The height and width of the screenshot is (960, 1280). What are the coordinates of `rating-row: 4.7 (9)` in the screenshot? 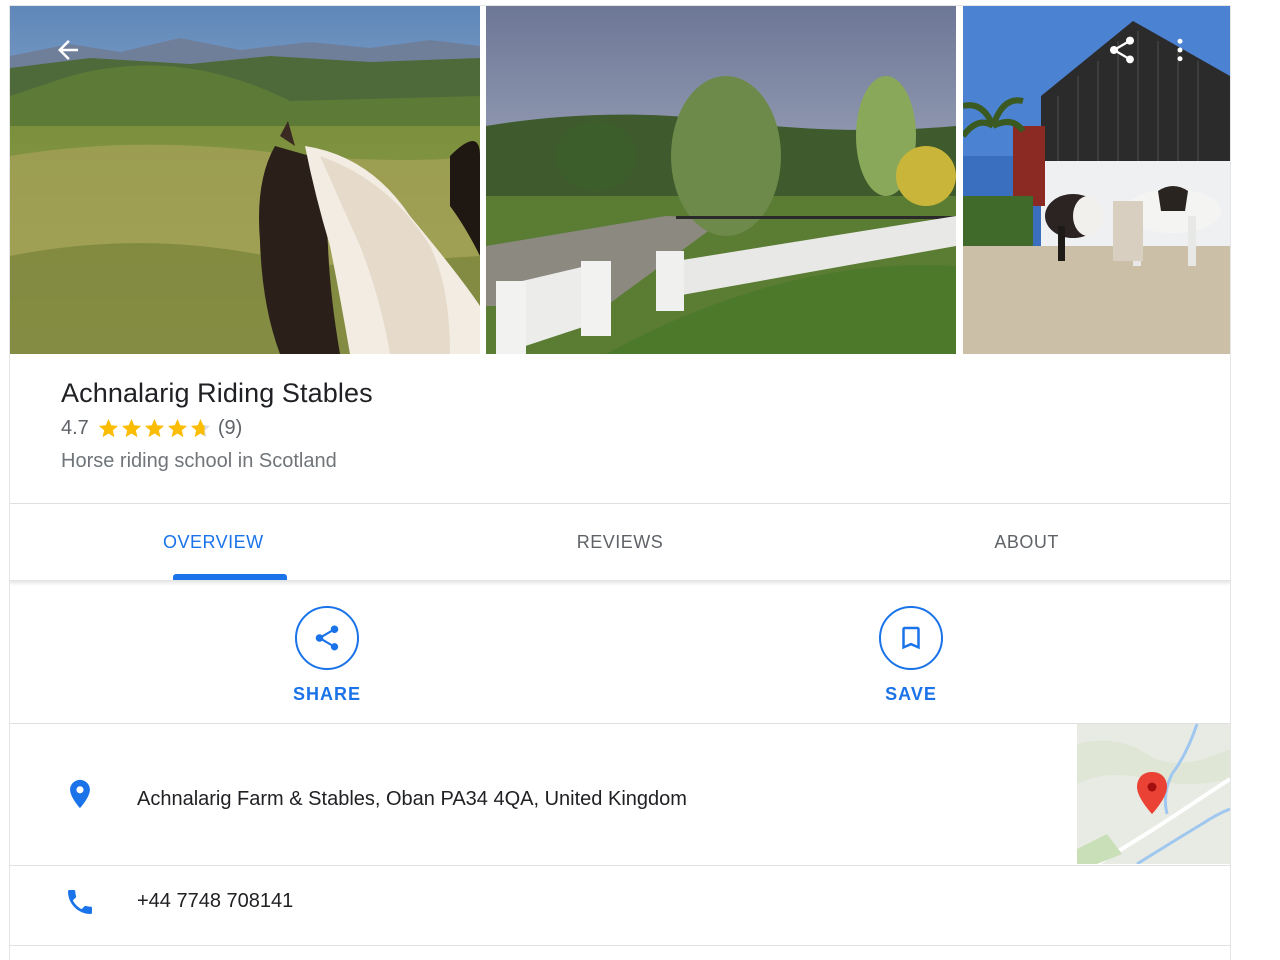 It's located at (217, 428).